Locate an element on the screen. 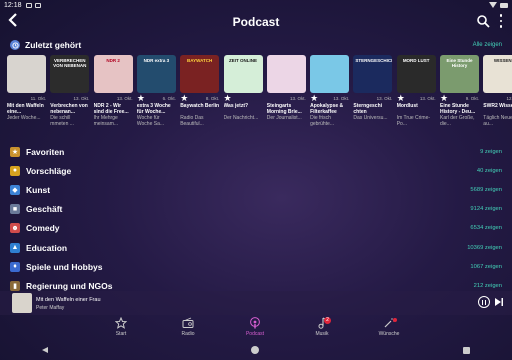  mini-player-artist: Peter Maffay is located at coordinates (50, 308).